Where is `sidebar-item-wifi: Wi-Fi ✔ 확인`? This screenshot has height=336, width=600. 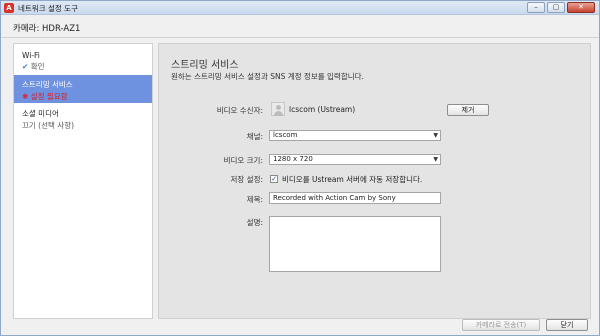
sidebar-item-wifi: Wi-Fi ✔ 확인 is located at coordinates (83, 62).